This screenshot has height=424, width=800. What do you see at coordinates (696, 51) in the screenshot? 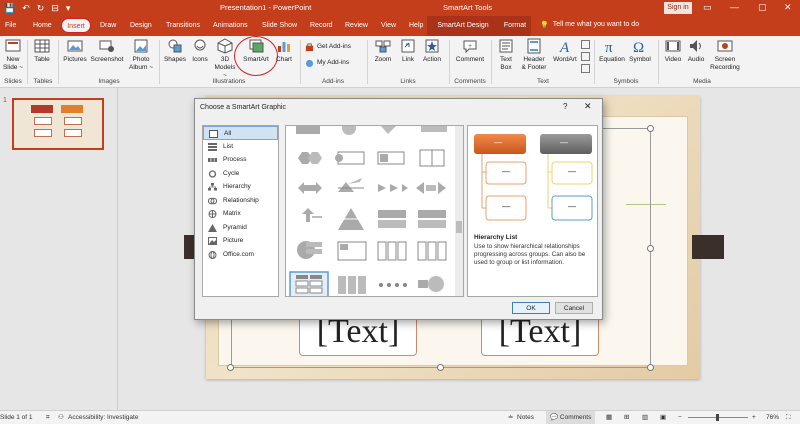
I see `audio-button: Audio` at bounding box center [696, 51].